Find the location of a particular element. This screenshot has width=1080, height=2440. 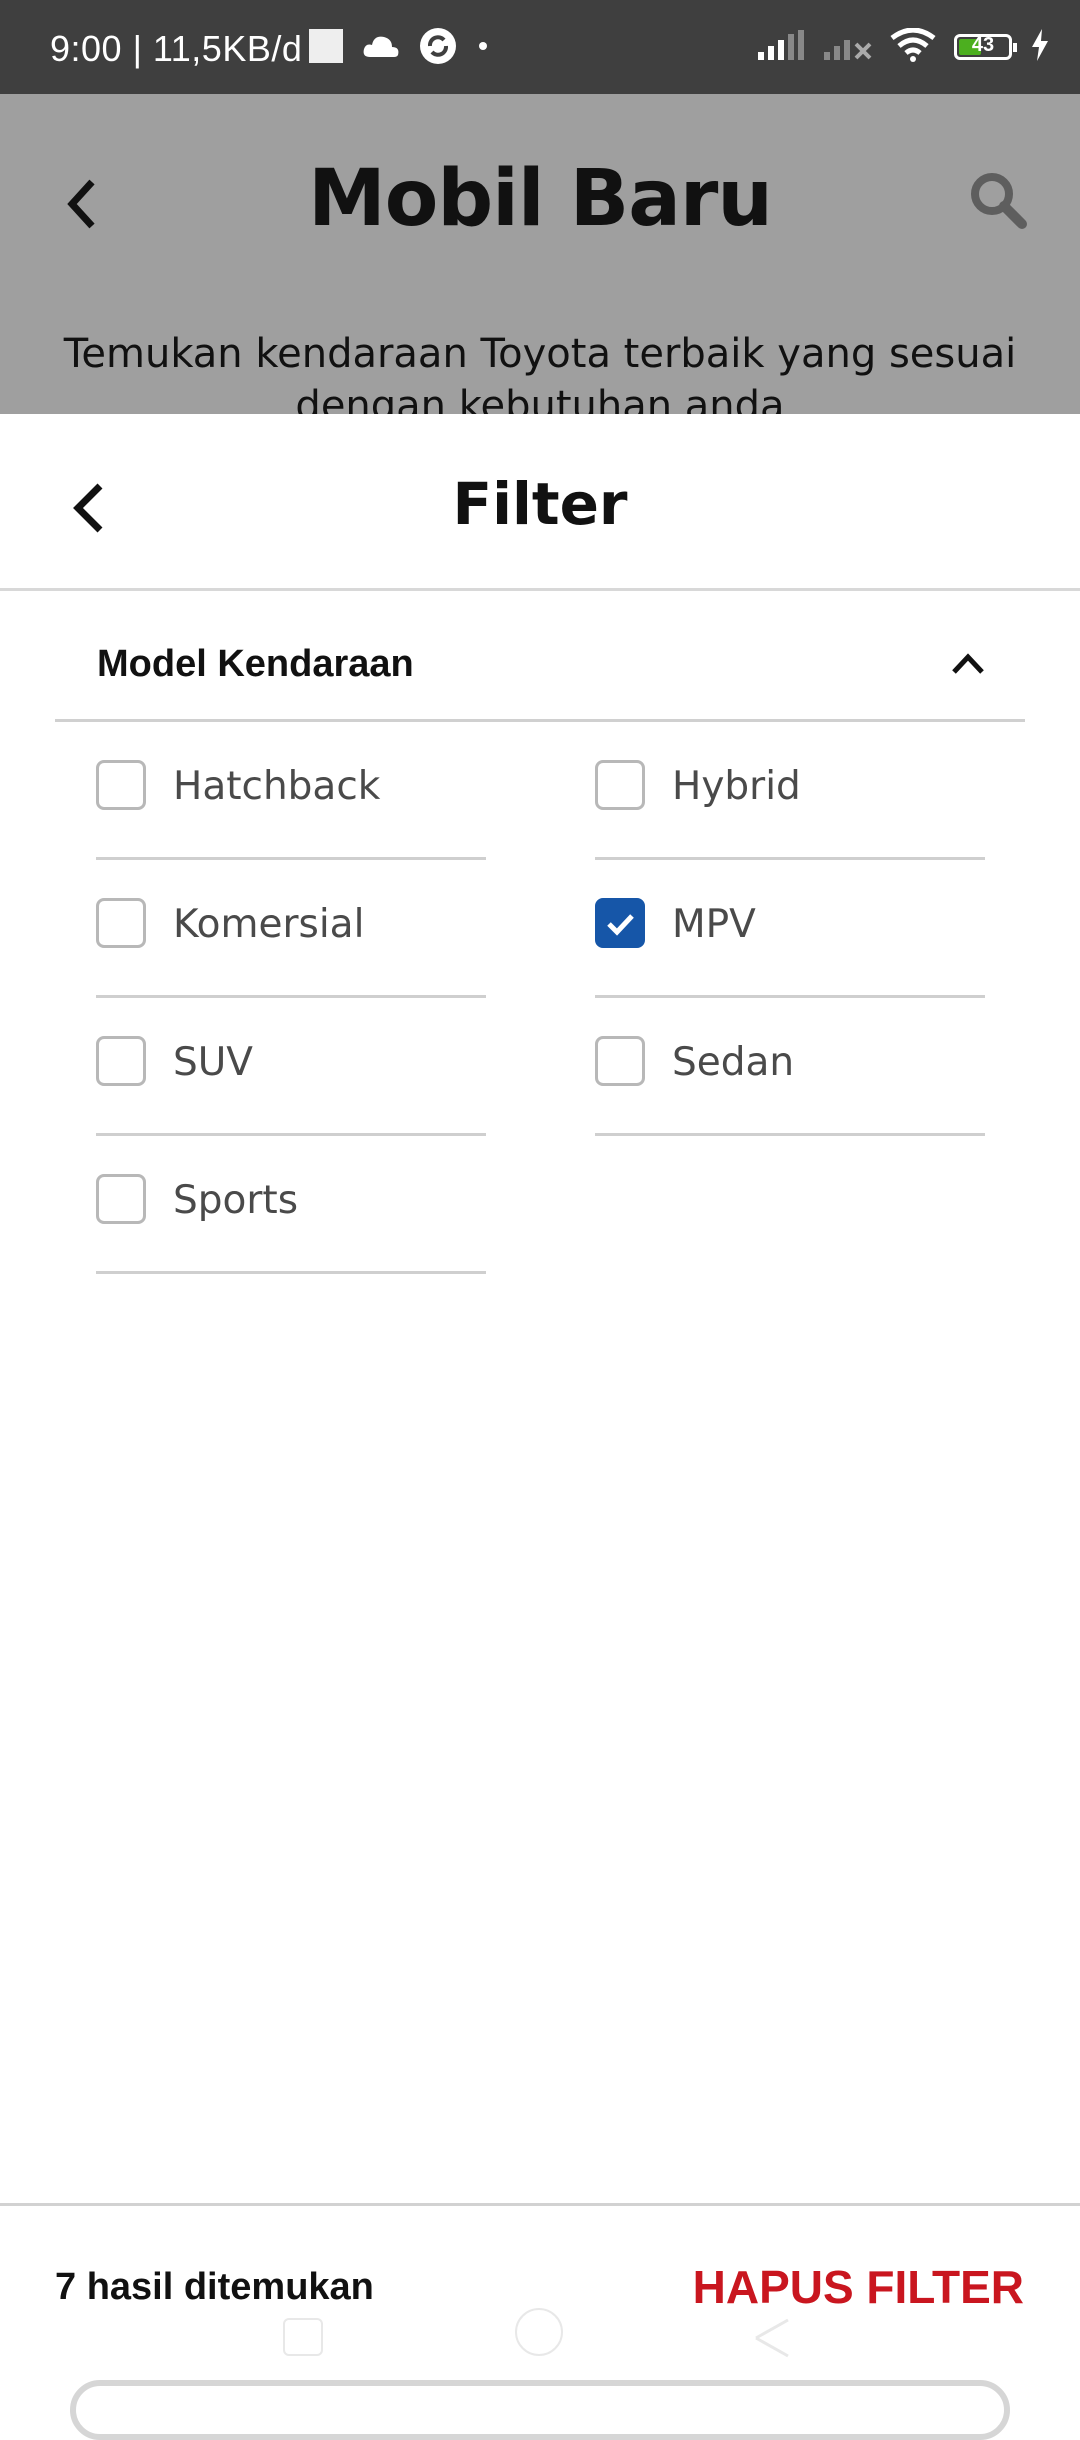

filter-option: Hybrid is located at coordinates (790, 791).